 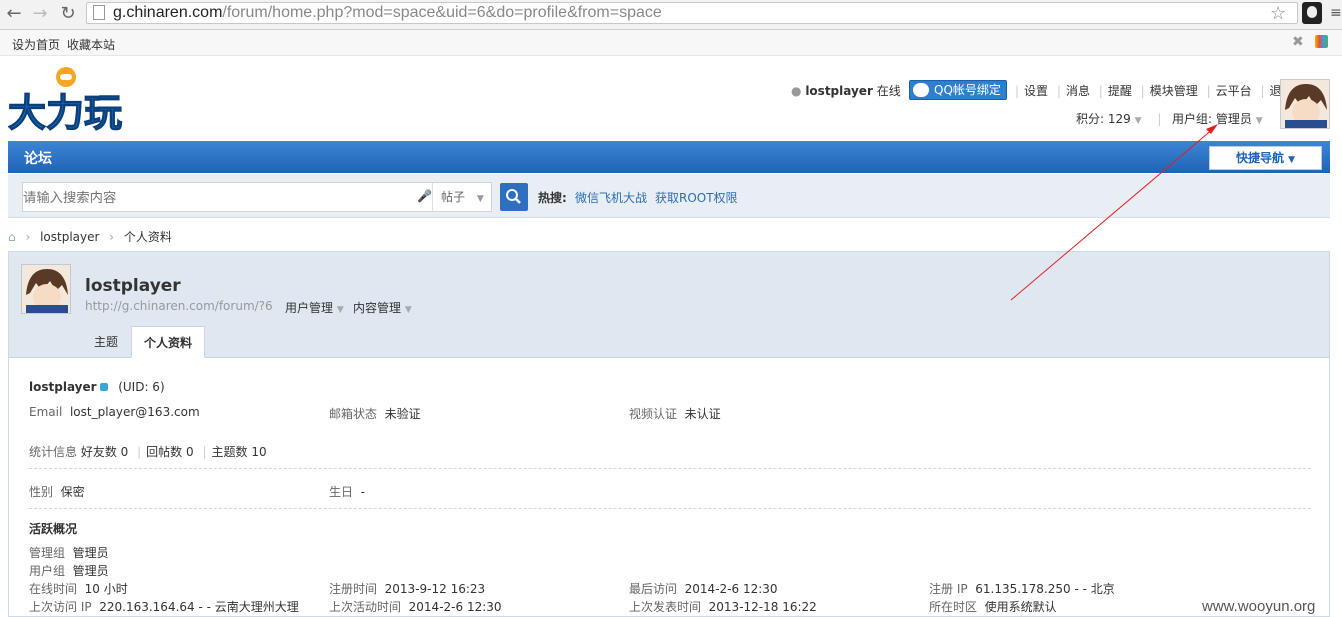 What do you see at coordinates (675, 413) in the screenshot?
I see `video-row: 视频认证 未认证` at bounding box center [675, 413].